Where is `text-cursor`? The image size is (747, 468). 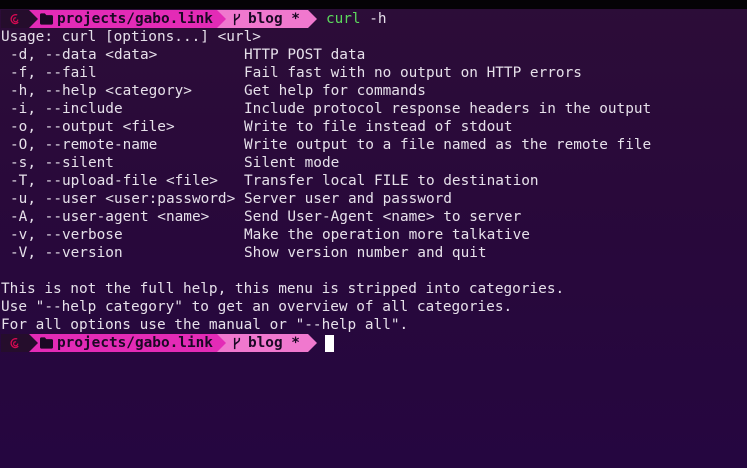 text-cursor is located at coordinates (329, 343).